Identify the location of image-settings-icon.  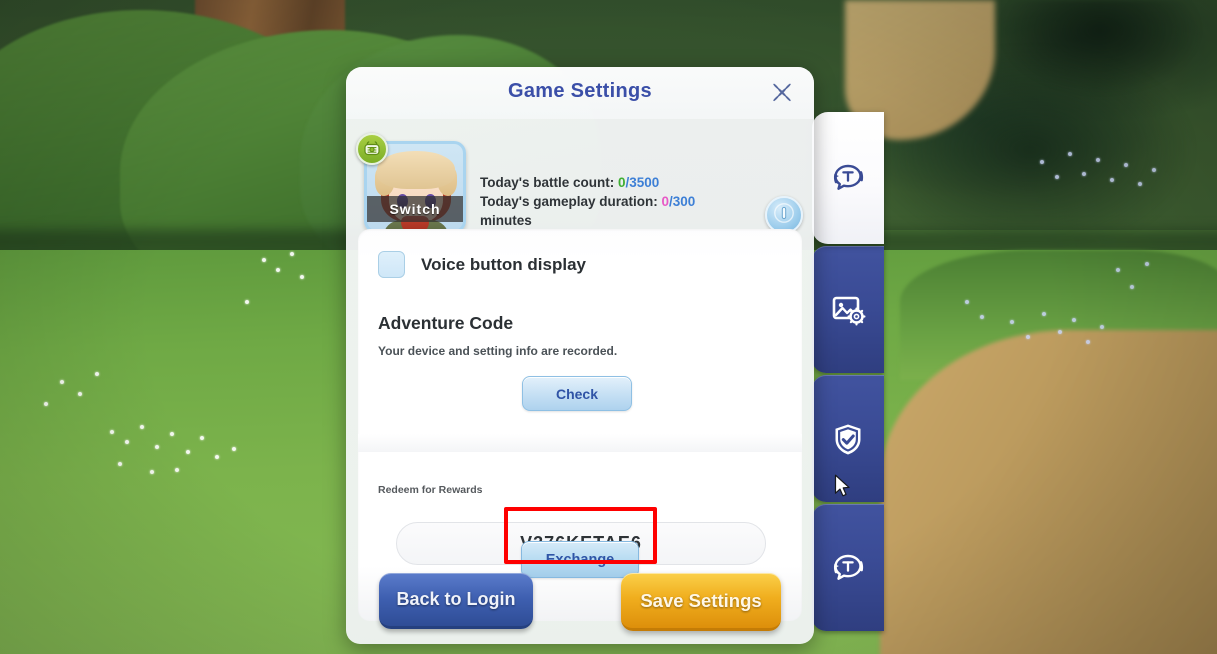
(848, 310).